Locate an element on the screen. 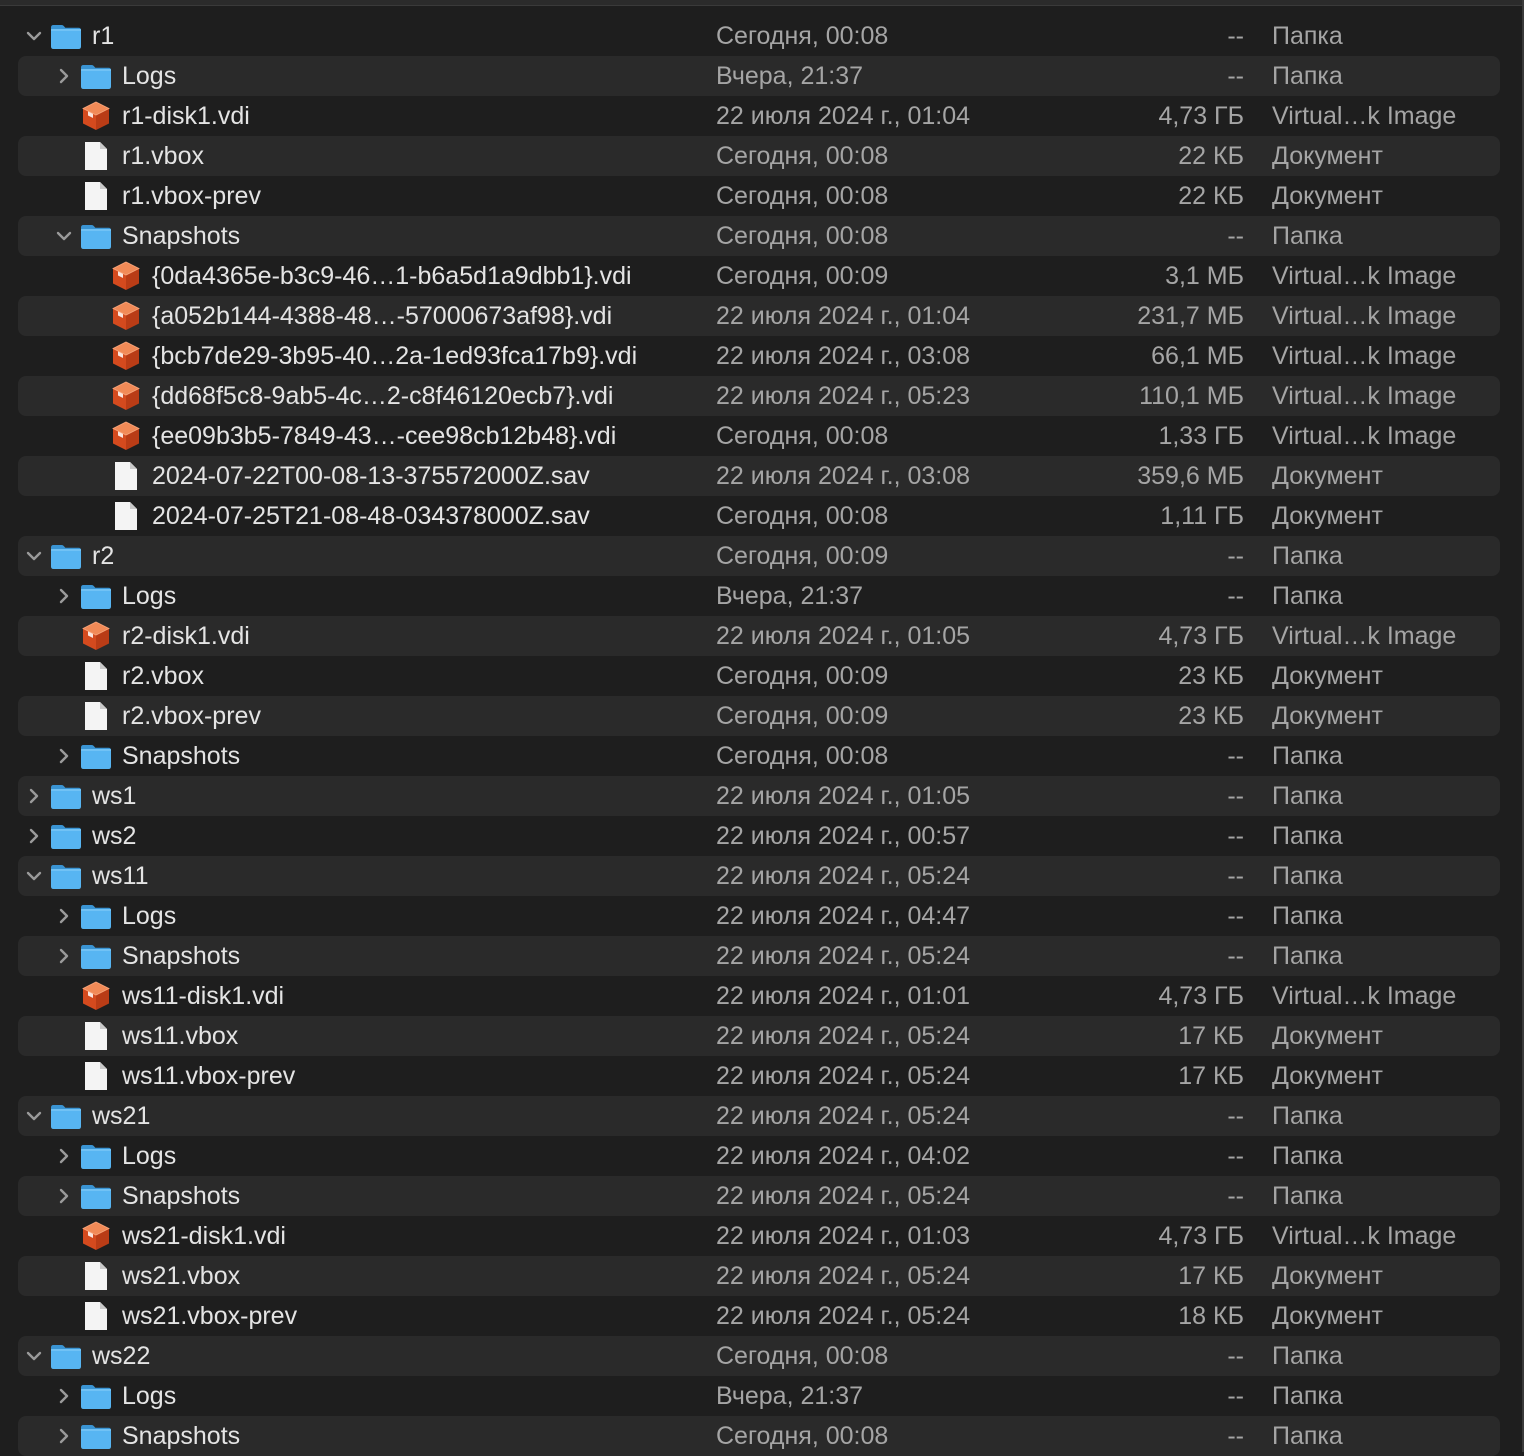 This screenshot has height=1456, width=1524. file-name: r1.vbox-prev is located at coordinates (191, 196).